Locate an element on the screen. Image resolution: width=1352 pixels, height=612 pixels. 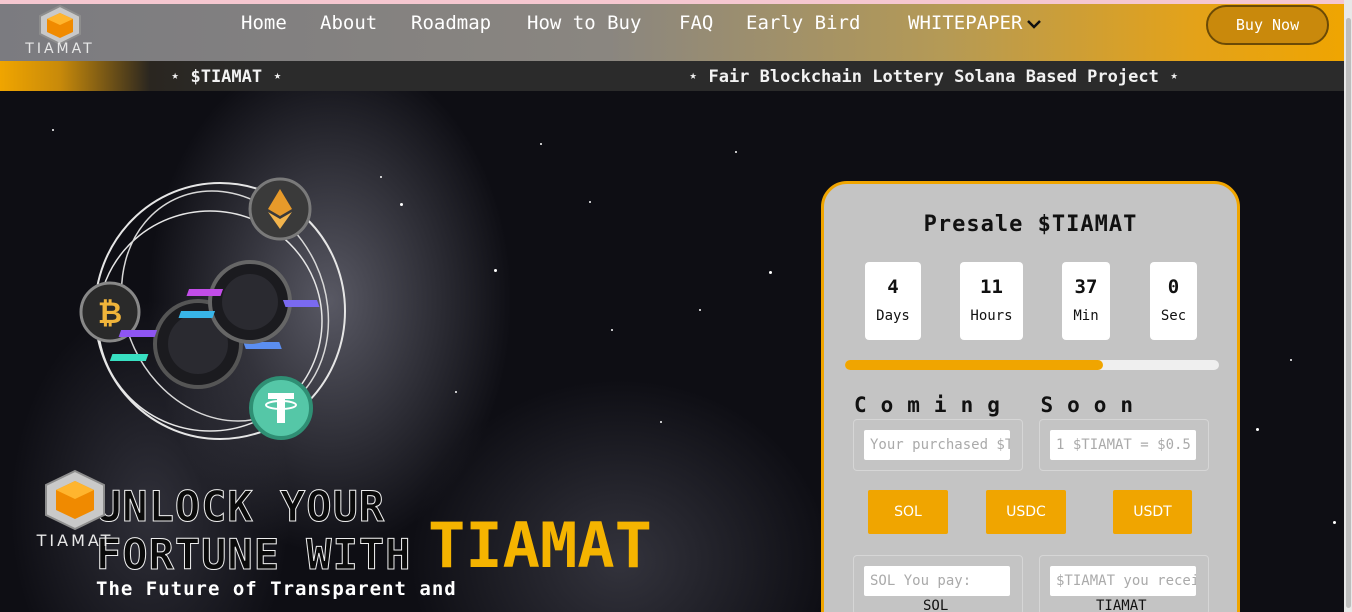
crypto-coins-illustration: ₿ is located at coordinates (212, 308).